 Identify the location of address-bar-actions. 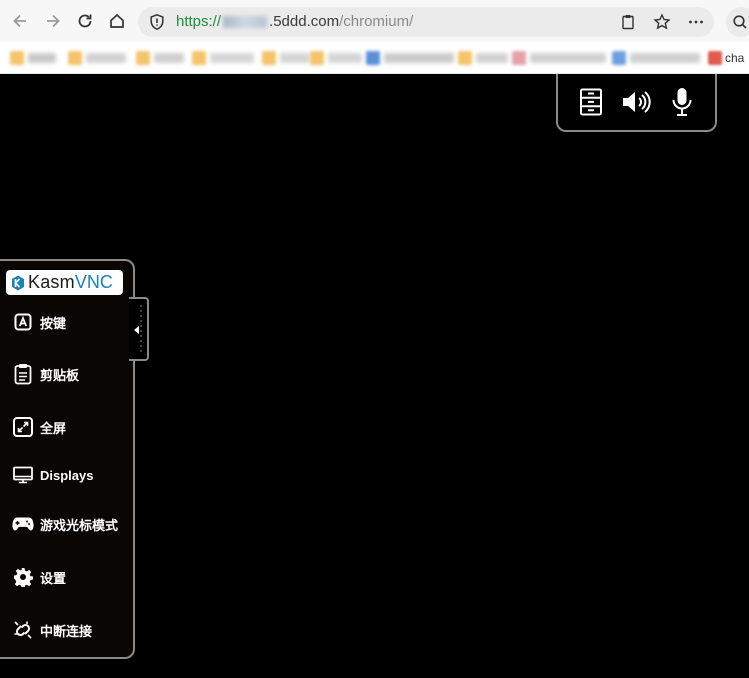
(662, 22).